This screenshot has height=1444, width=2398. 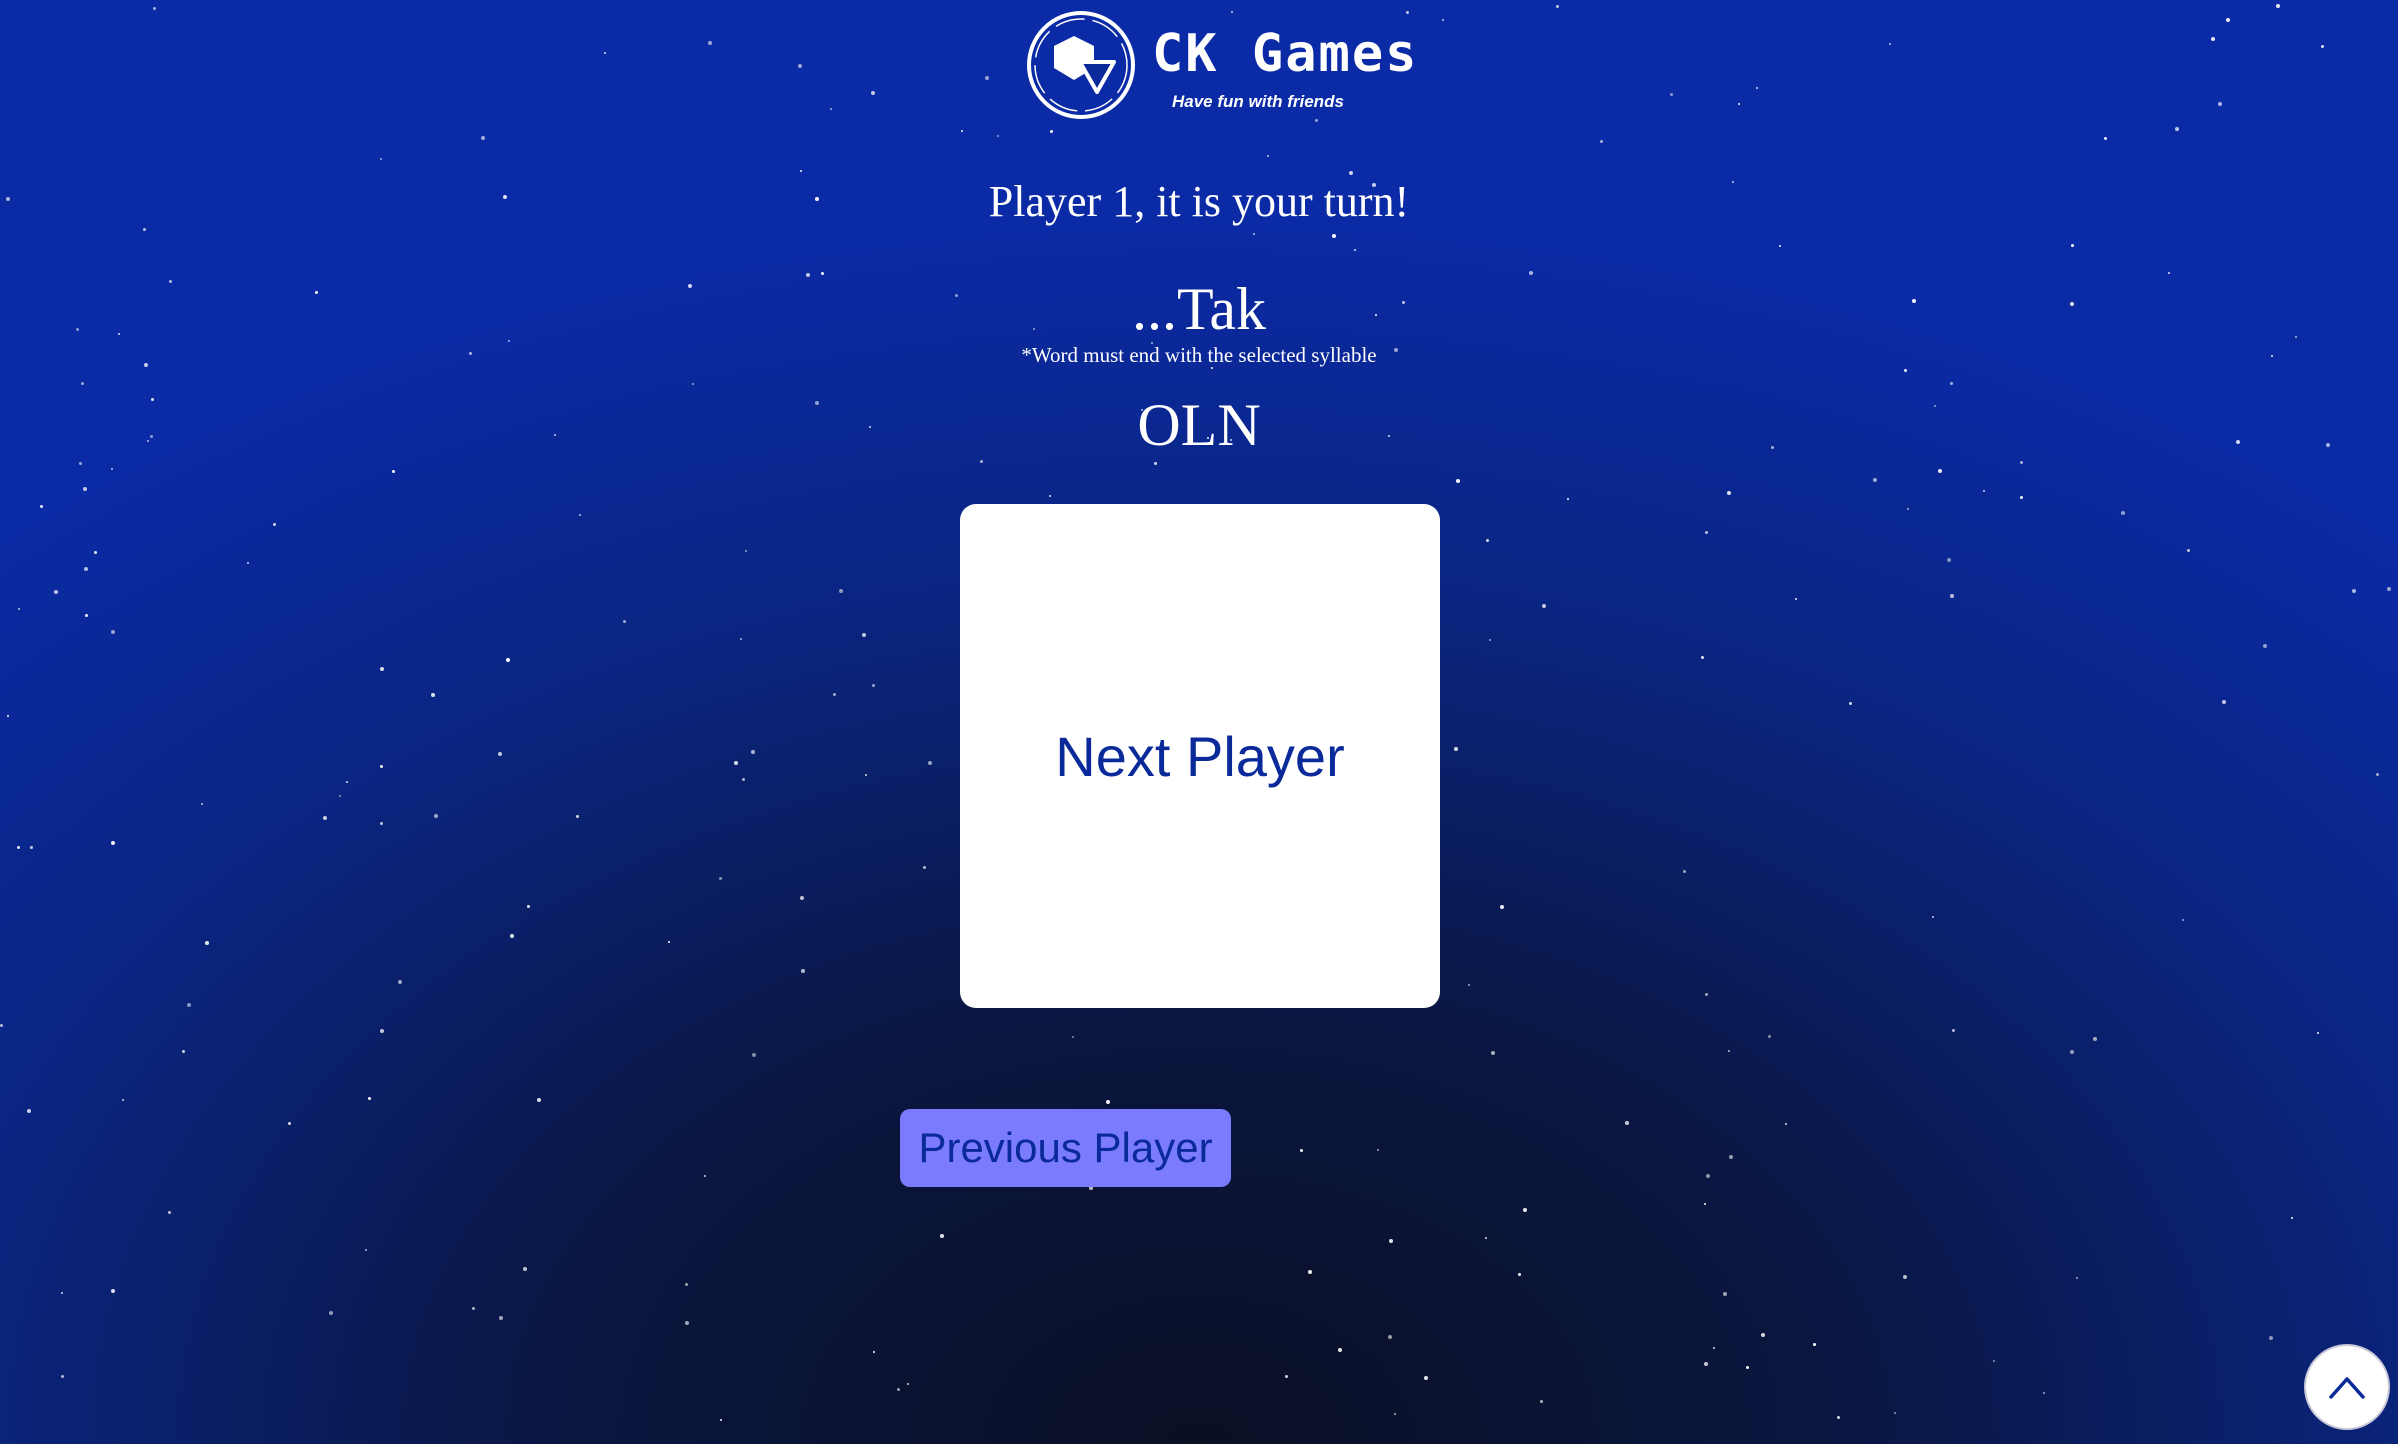 I want to click on previous-player-label: Previous Player, so click(x=1065, y=1147).